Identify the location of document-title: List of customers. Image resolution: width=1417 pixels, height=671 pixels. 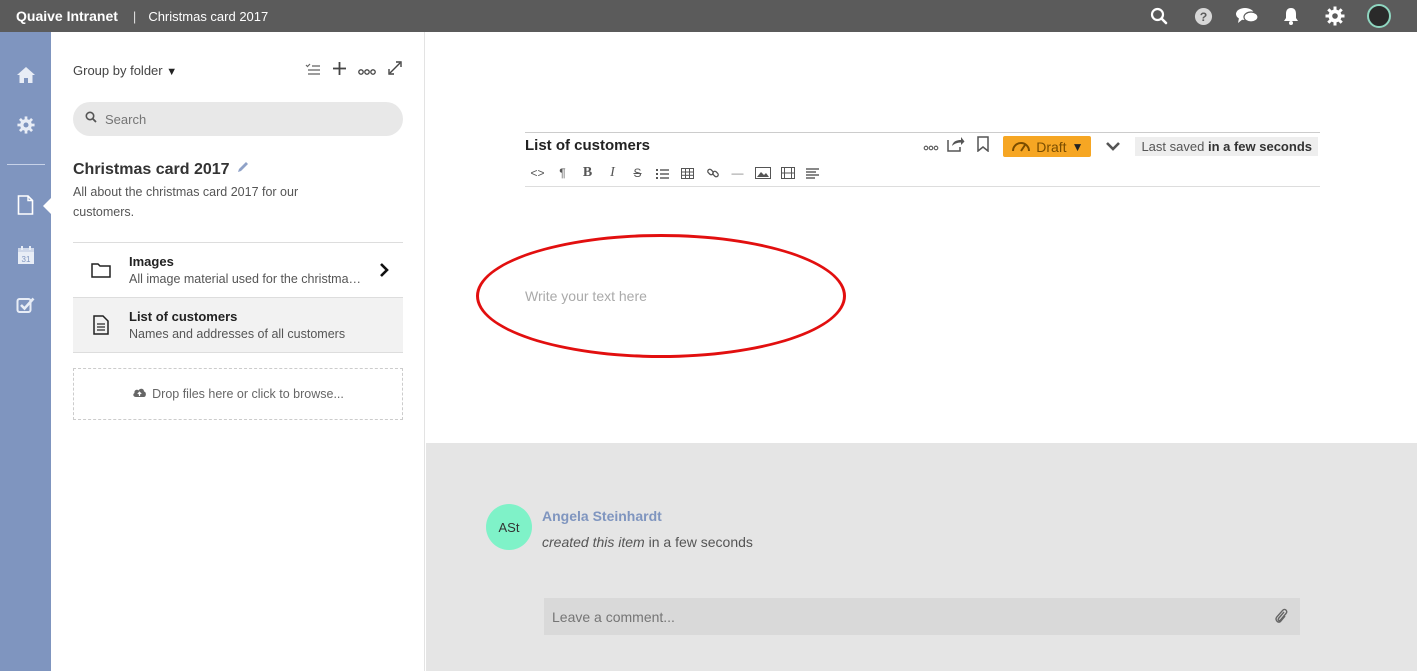
(587, 145).